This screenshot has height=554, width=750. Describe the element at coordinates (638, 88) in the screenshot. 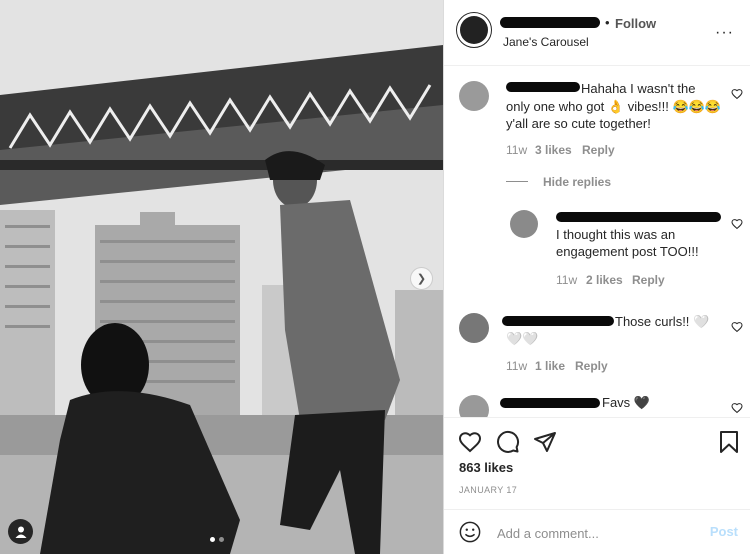

I see `comment-text: Hahaha I wasn't the` at that location.